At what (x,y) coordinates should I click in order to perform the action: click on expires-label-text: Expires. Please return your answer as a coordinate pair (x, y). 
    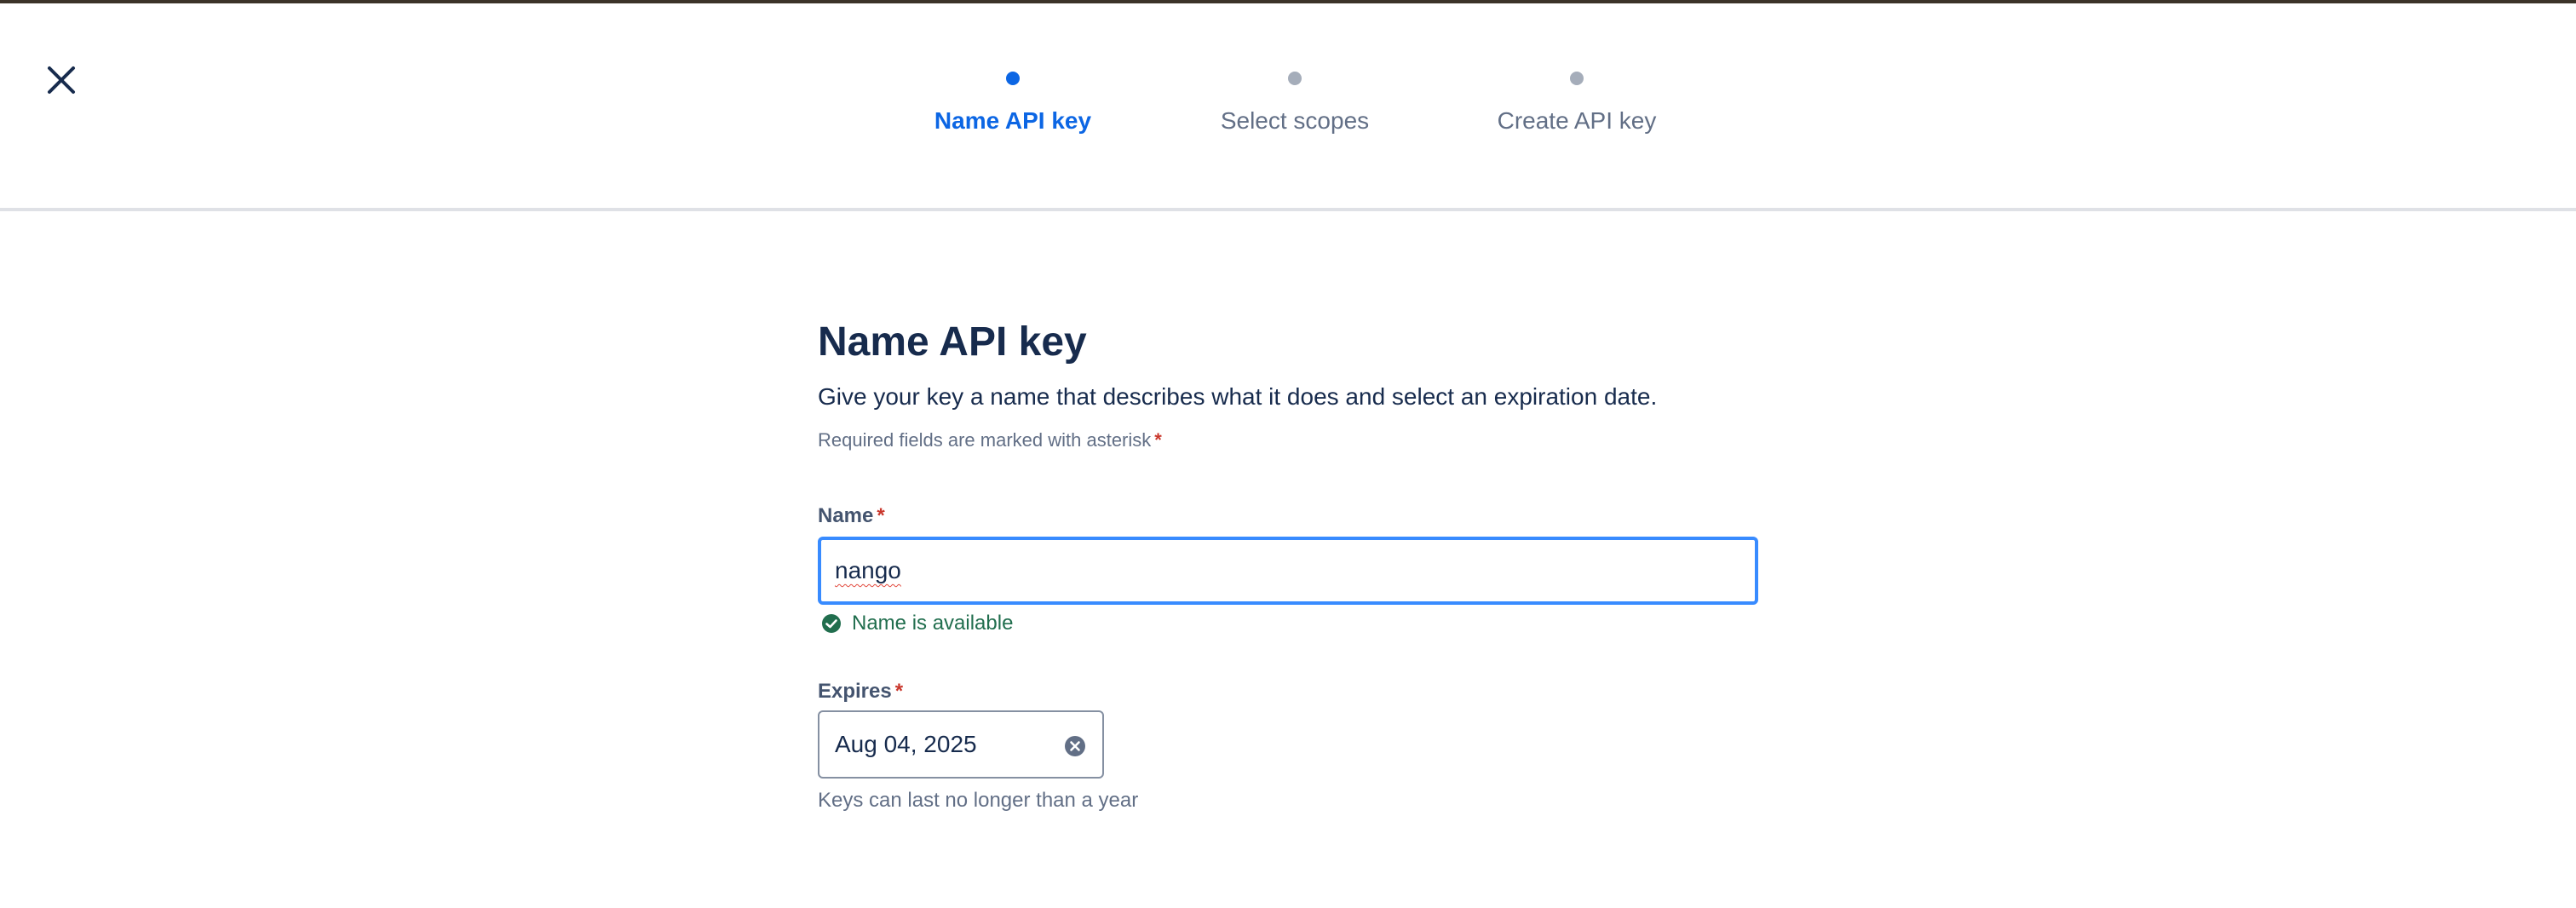
    Looking at the image, I should click on (855, 691).